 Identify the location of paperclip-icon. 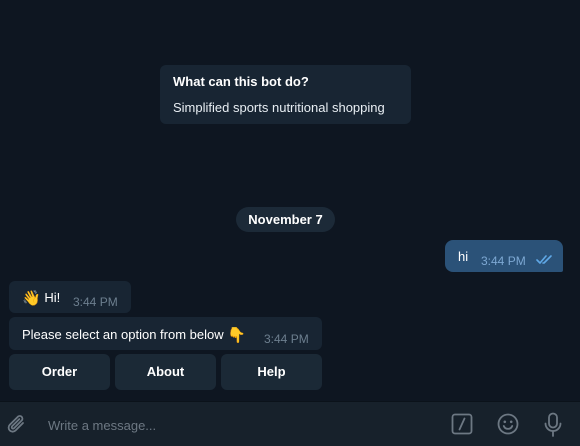
(17, 424).